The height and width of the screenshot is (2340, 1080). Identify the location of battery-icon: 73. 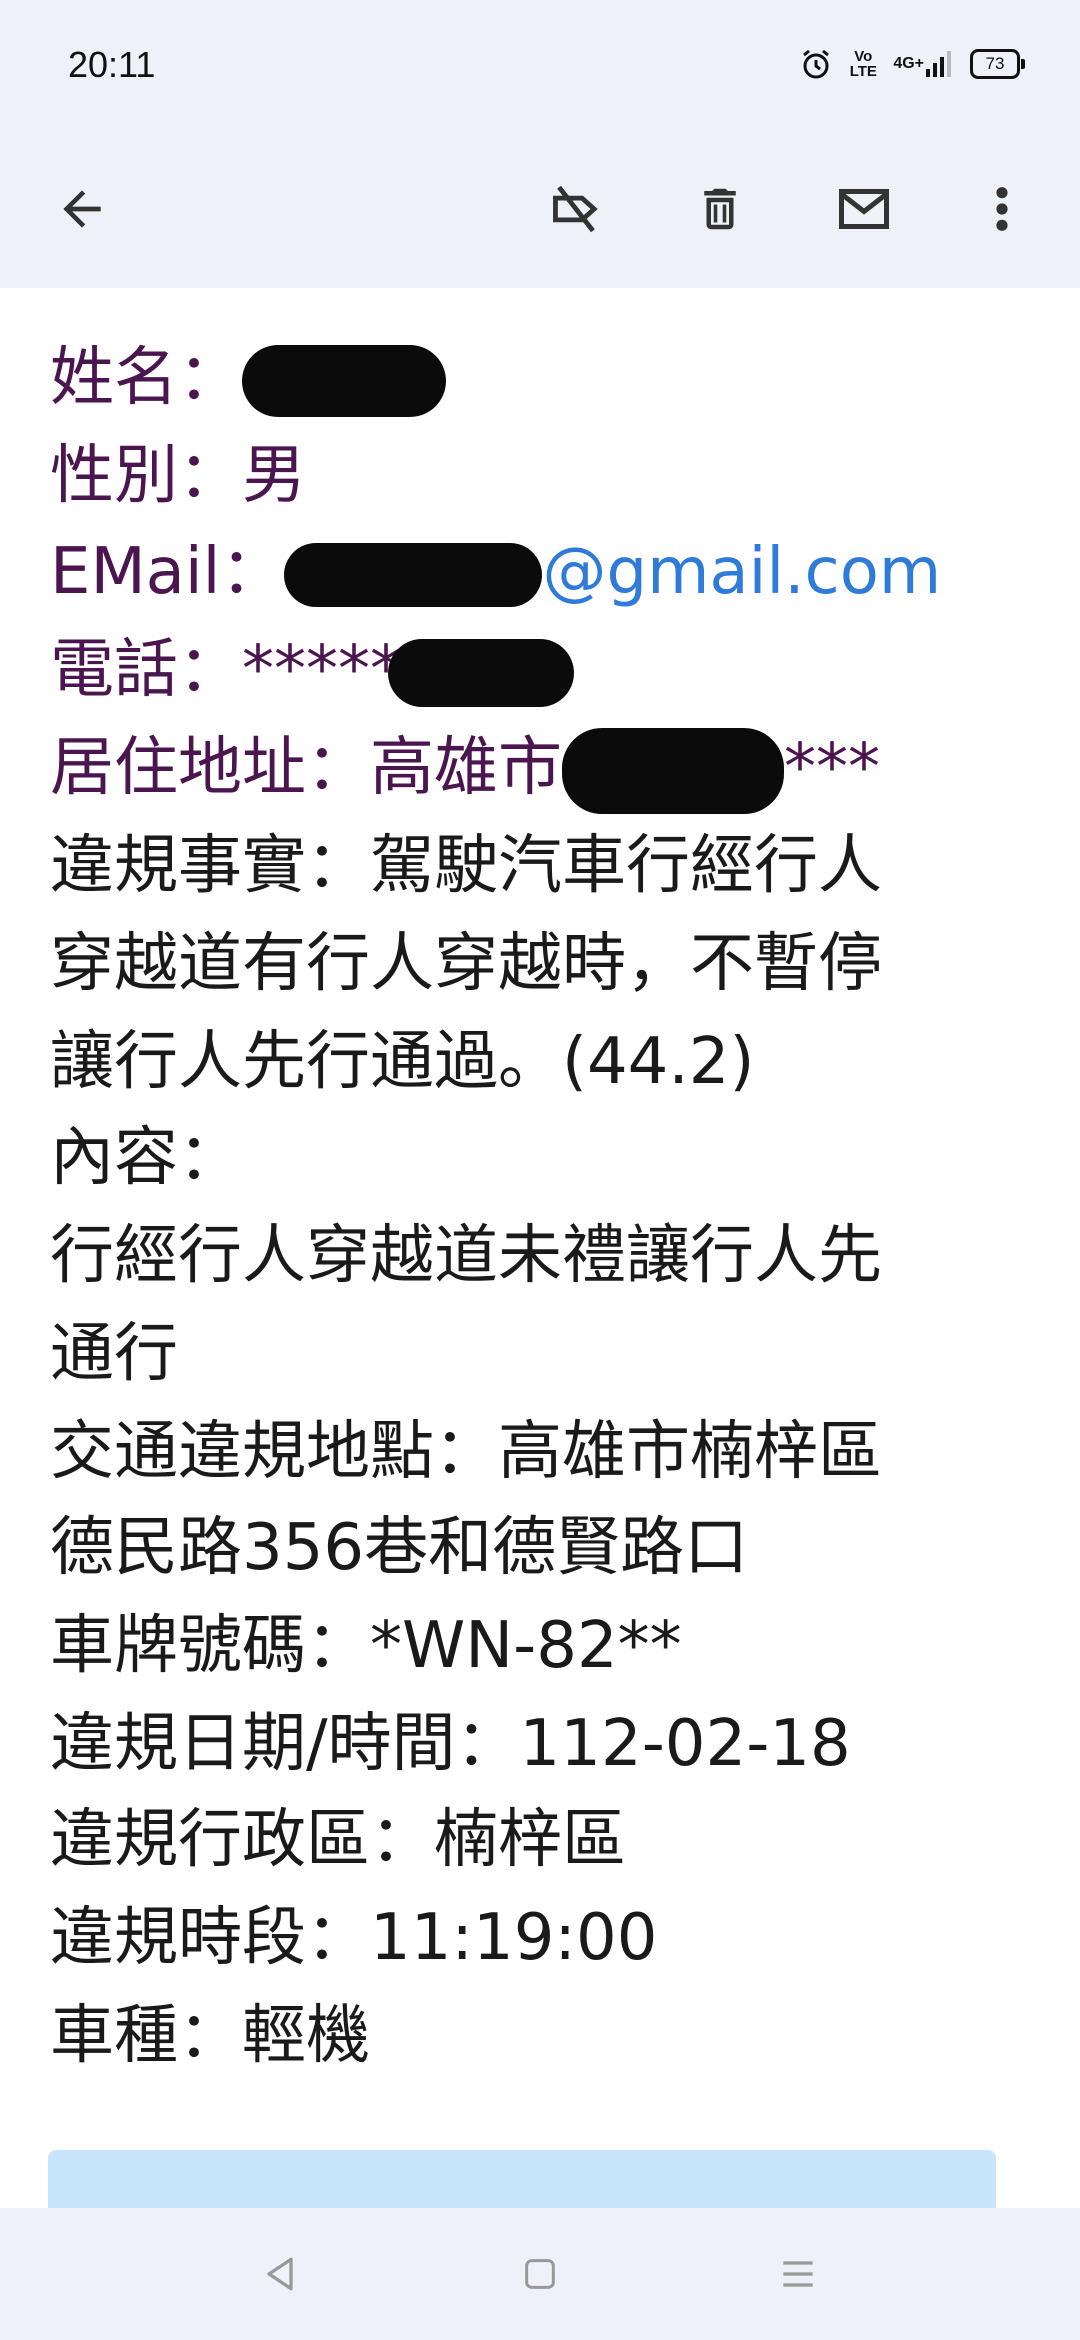
(997, 64).